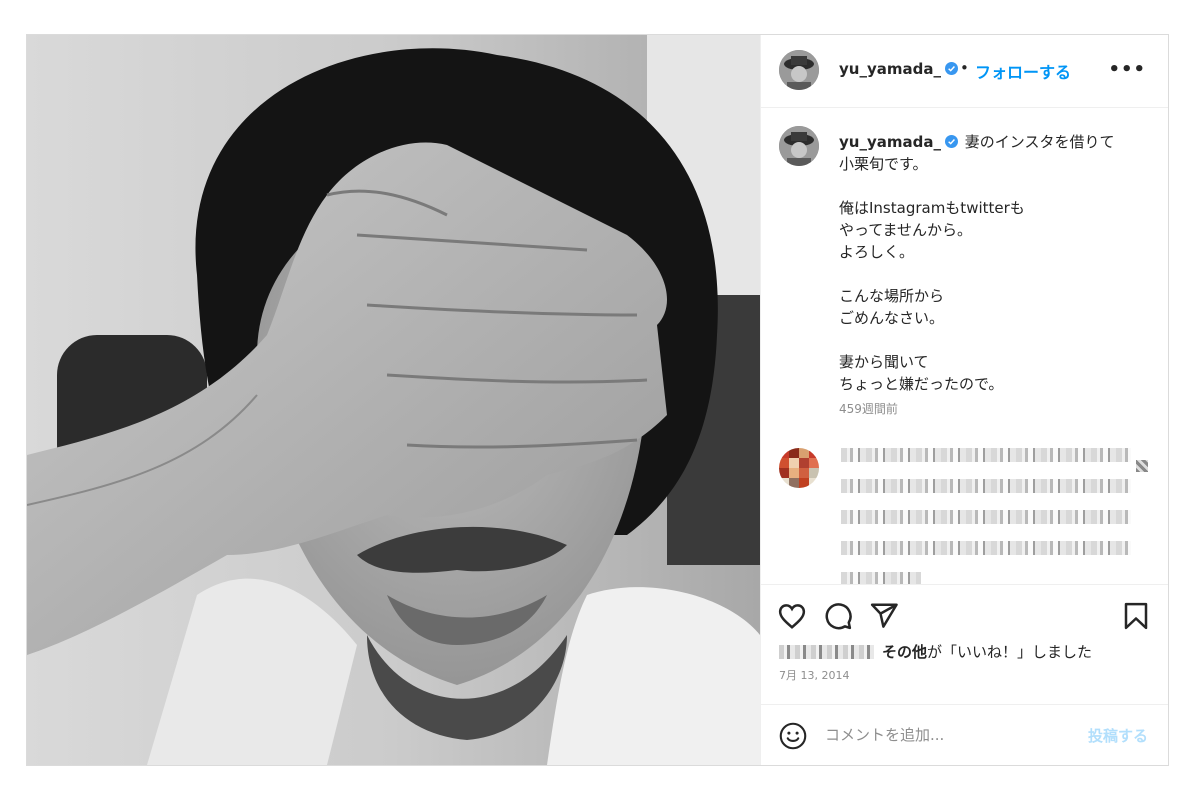 The width and height of the screenshot is (1200, 809). I want to click on post-actions: その他が「いいね！」しました 7月 13, 2014, so click(964, 644).